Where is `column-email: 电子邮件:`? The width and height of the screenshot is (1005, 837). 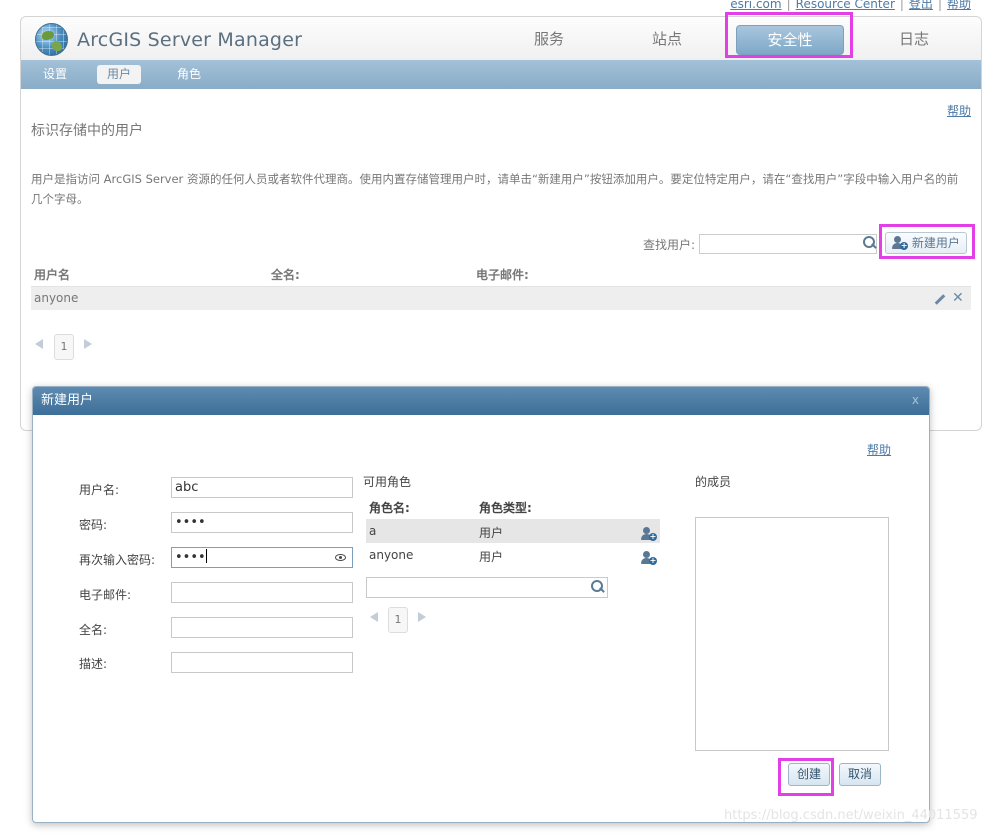
column-email: 电子邮件: is located at coordinates (502, 275).